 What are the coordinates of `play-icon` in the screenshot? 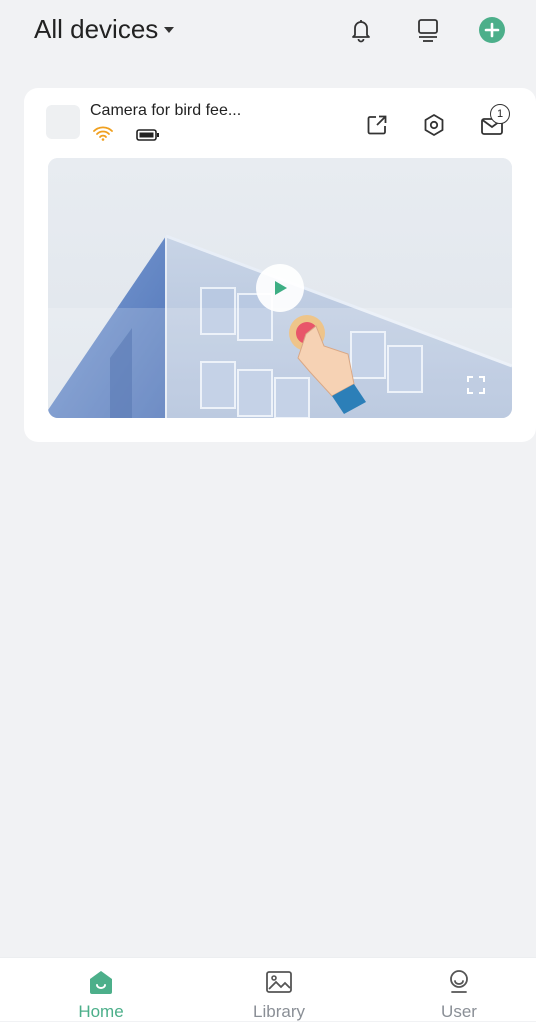 It's located at (281, 288).